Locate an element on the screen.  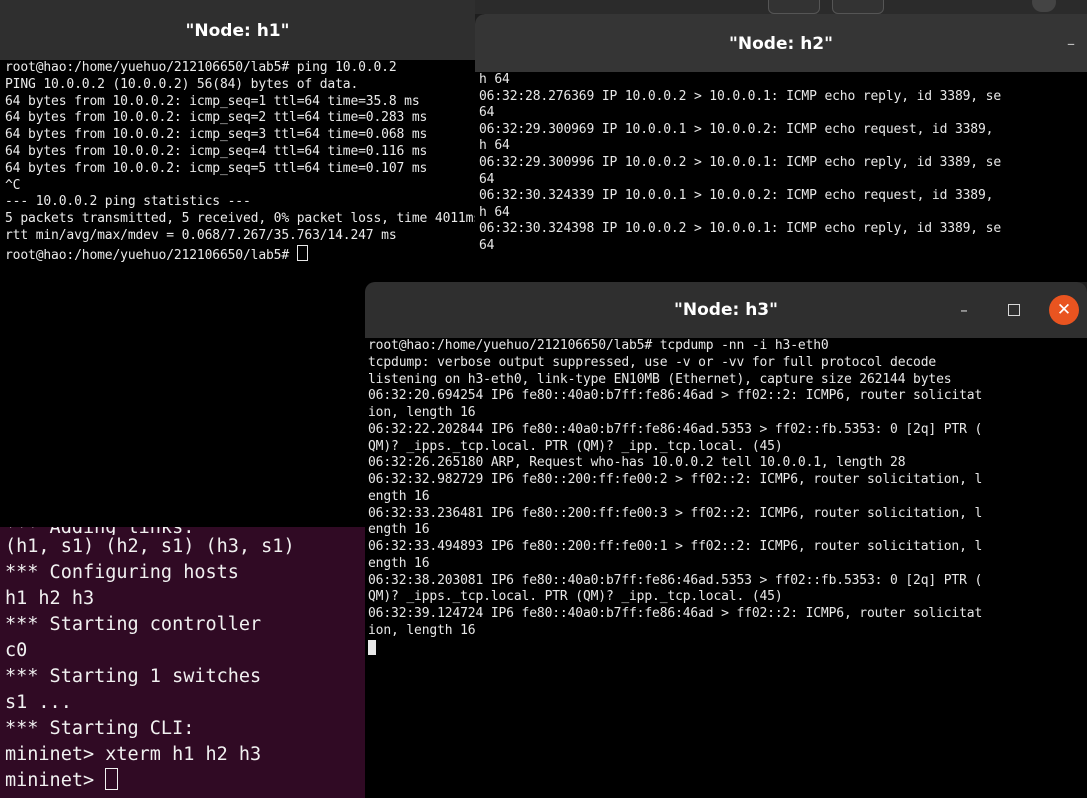
maximize-button is located at coordinates (1014, 310).